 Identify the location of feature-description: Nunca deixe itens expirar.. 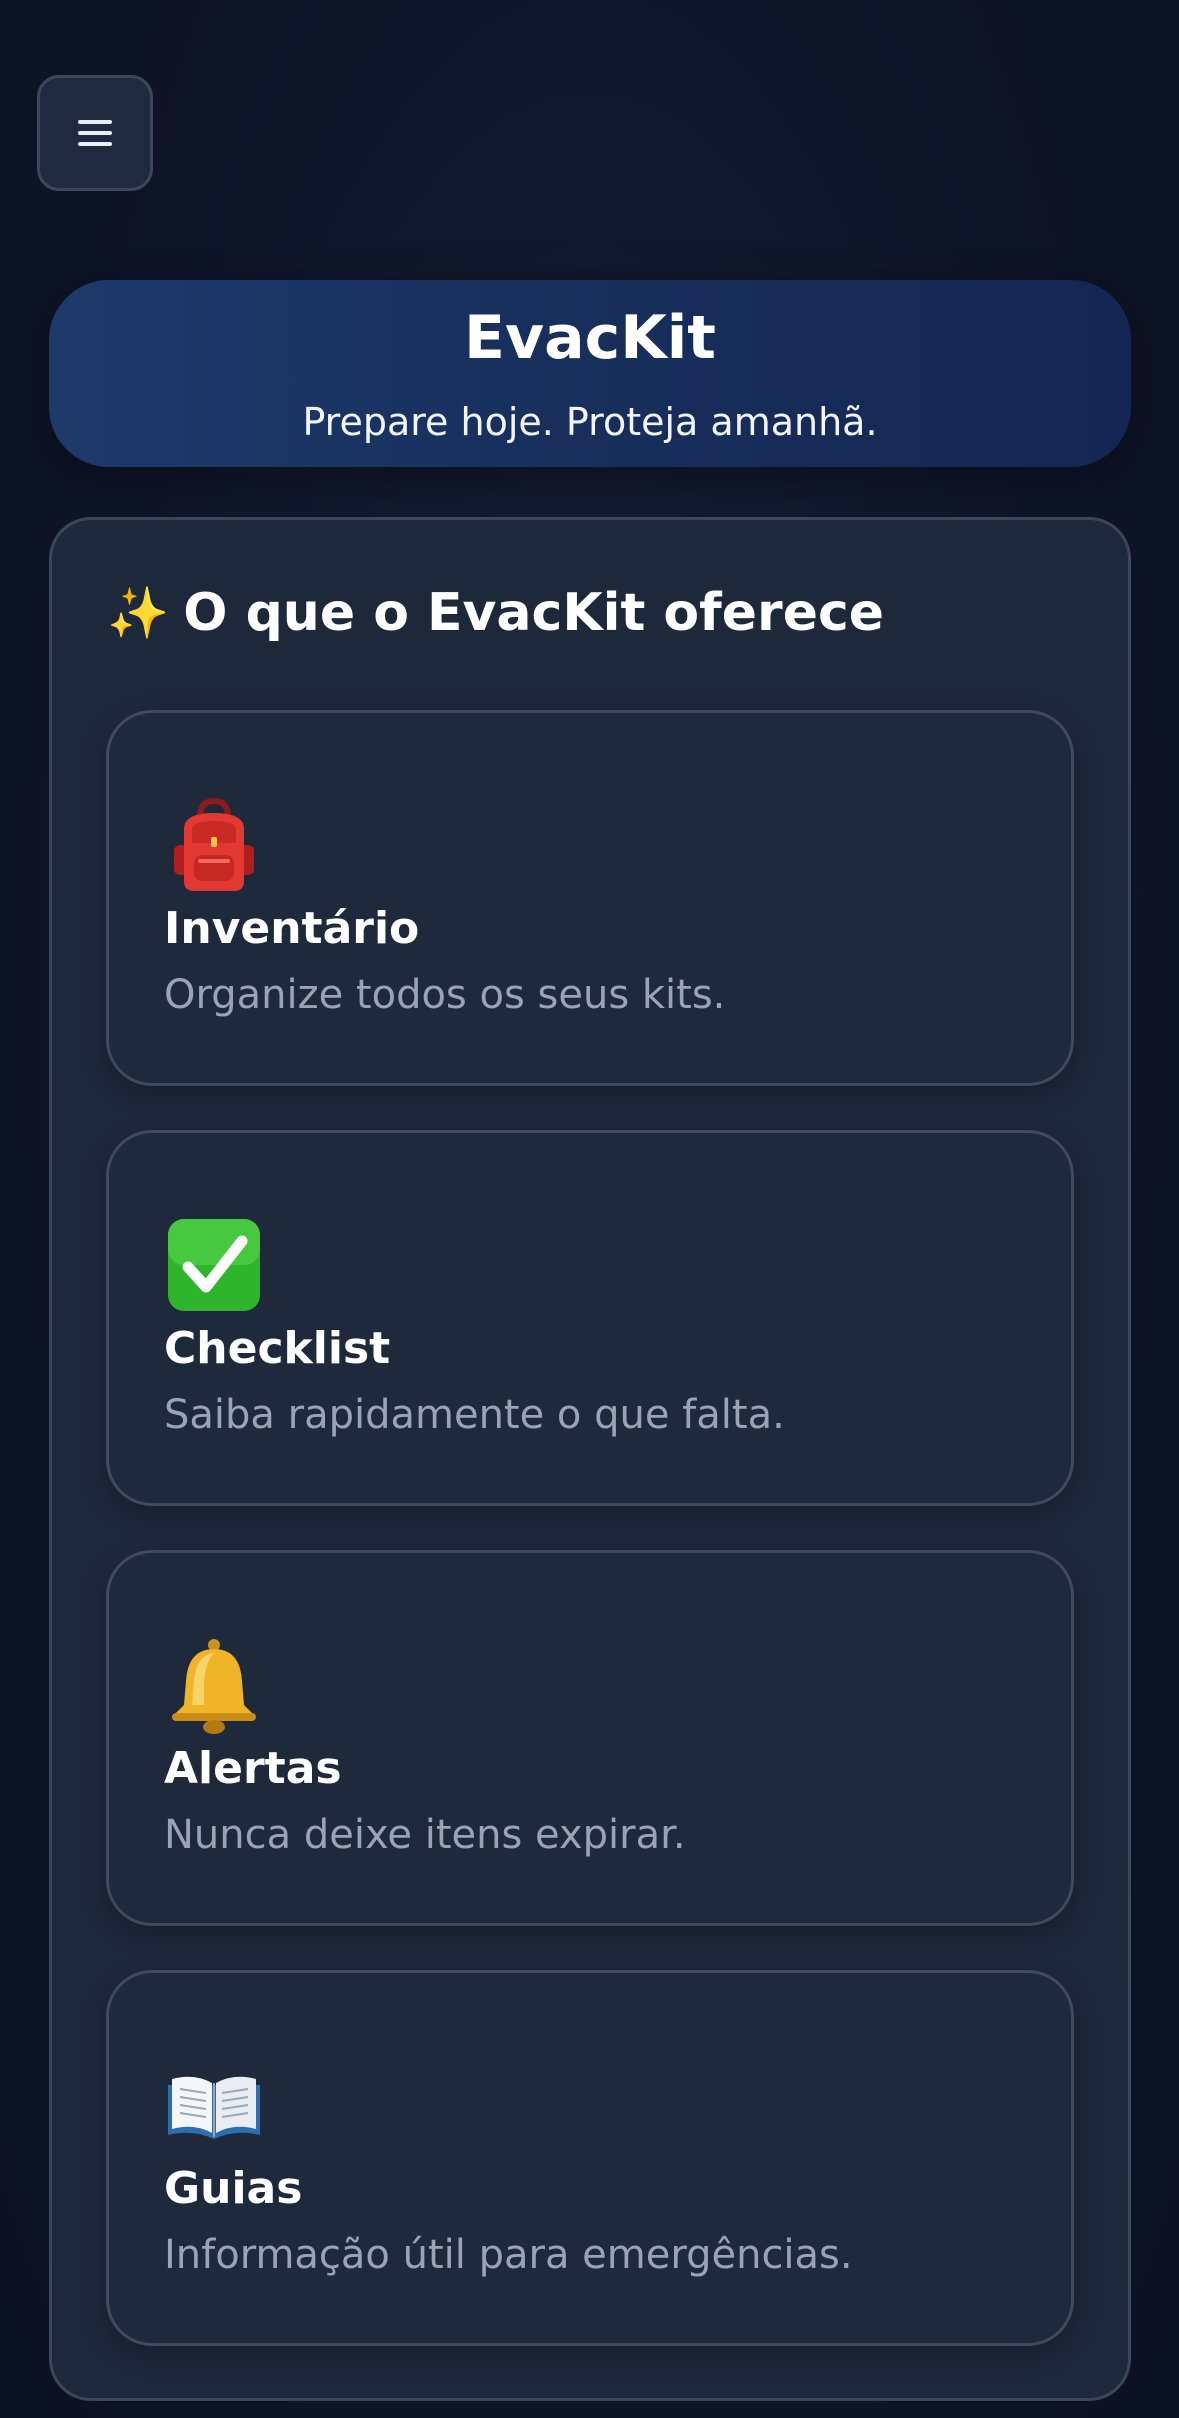
(425, 1835).